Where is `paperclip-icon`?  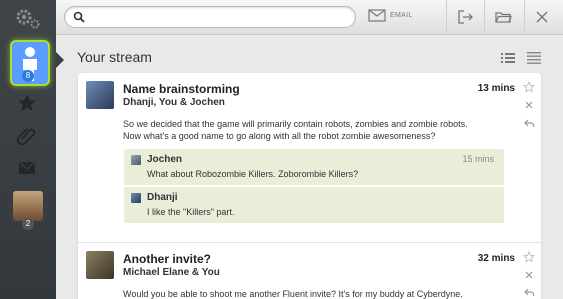
paperclip-icon is located at coordinates (27, 135).